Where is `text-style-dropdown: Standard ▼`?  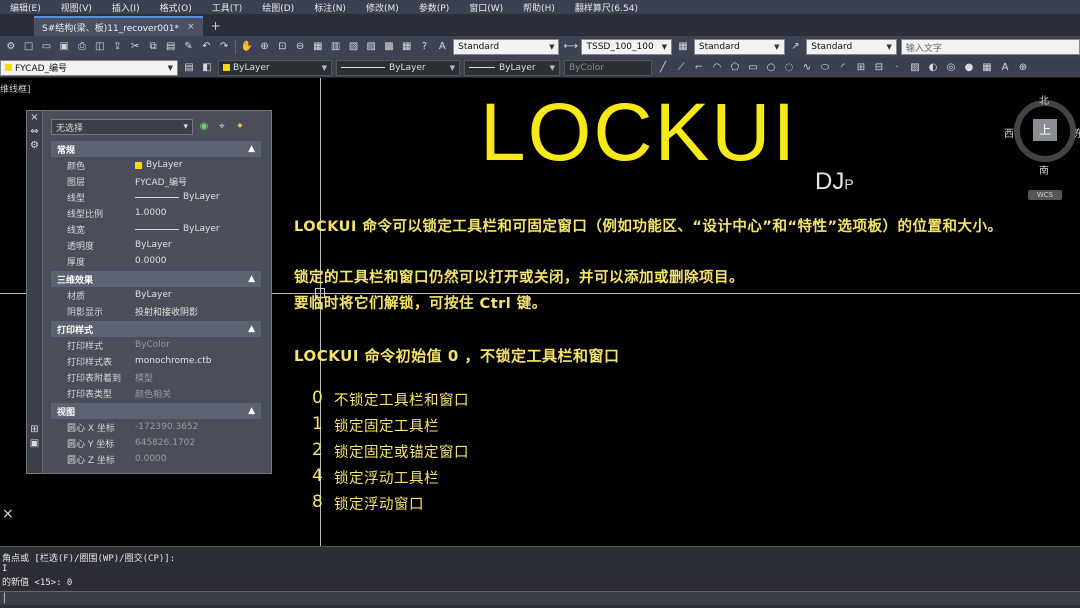
text-style-dropdown: Standard ▼ is located at coordinates (506, 47).